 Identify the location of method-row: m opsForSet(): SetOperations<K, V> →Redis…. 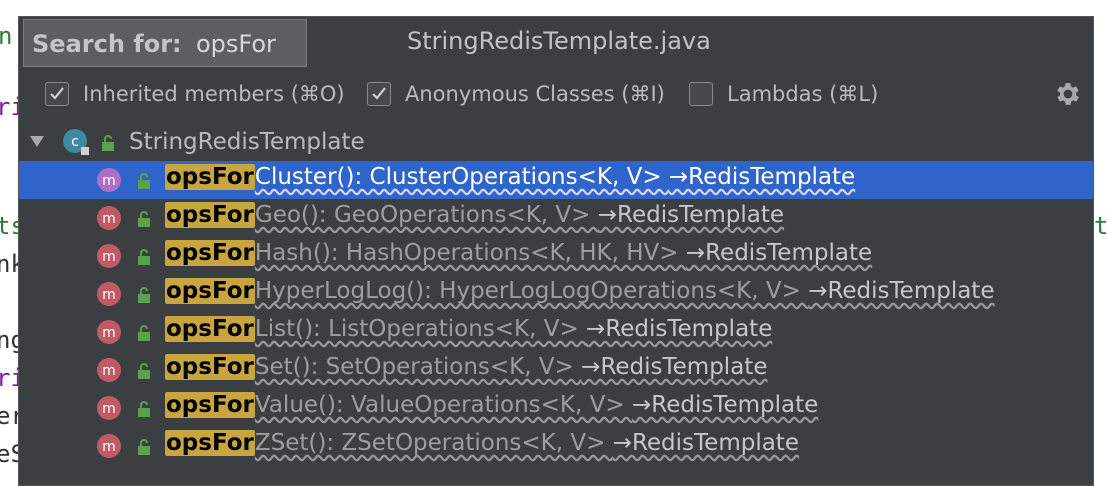
(556, 370).